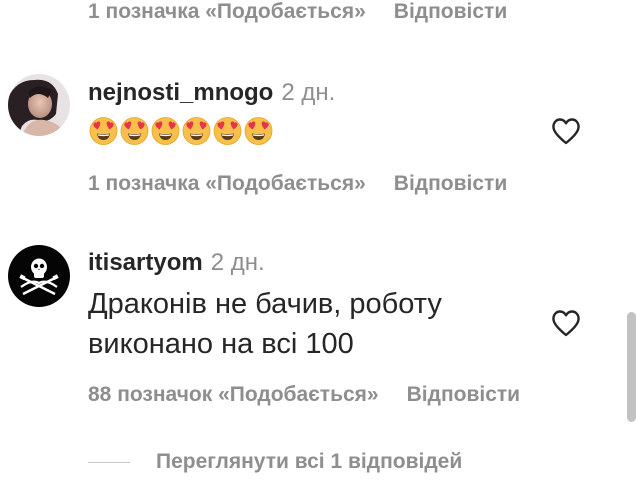 This screenshot has width=636, height=494. I want to click on comment-header: itisartyom 2 дн., so click(176, 263).